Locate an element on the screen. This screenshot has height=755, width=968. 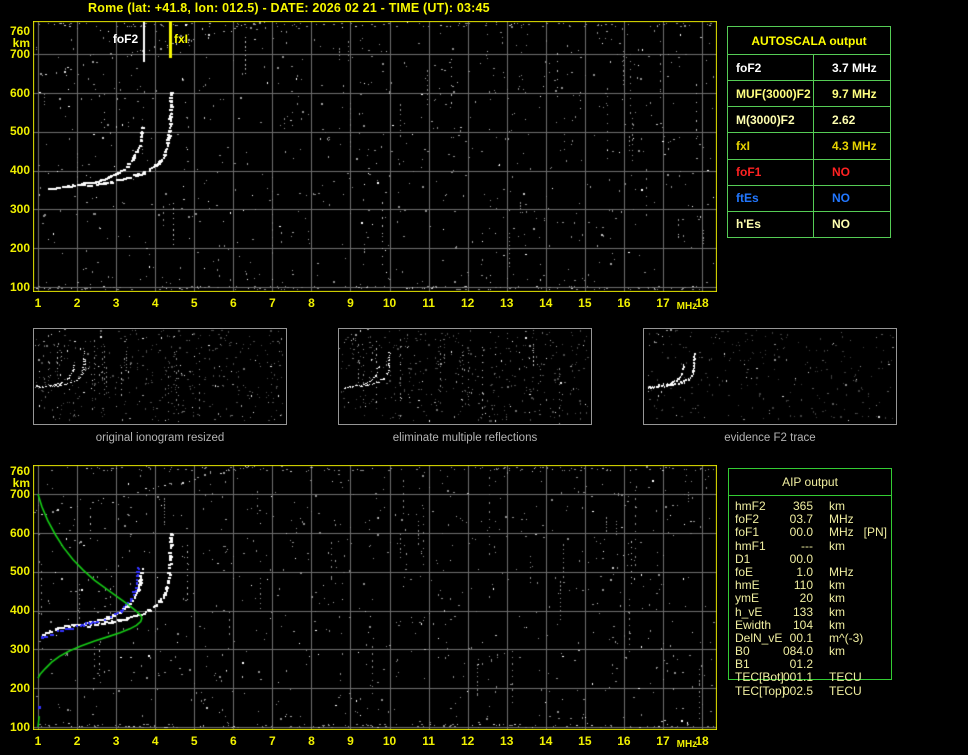
autoscala-row-label: foF2 is located at coordinates (771, 68).